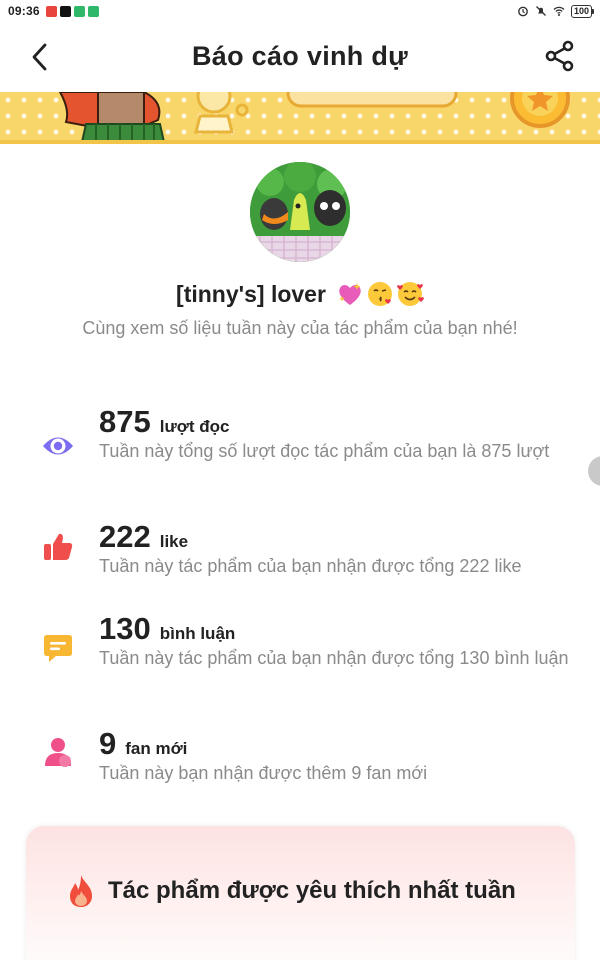 The width and height of the screenshot is (600, 960). Describe the element at coordinates (300, 11) in the screenshot. I see `status-bar: 09:36 100` at that location.